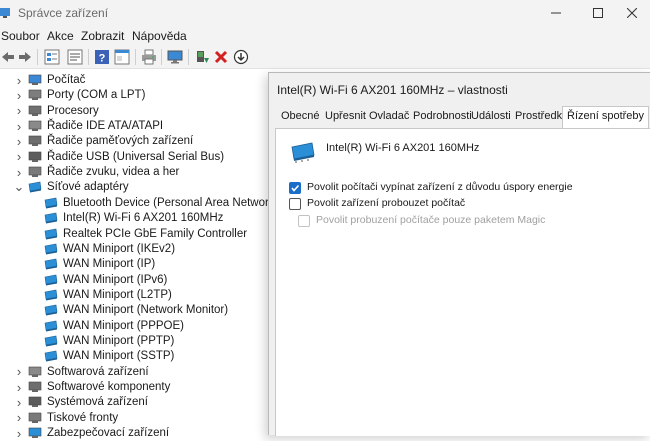 The width and height of the screenshot is (650, 441). I want to click on device-tree-child-item: Intel(R) Wi-Fi 6 AX201 160MHz, so click(133, 218).